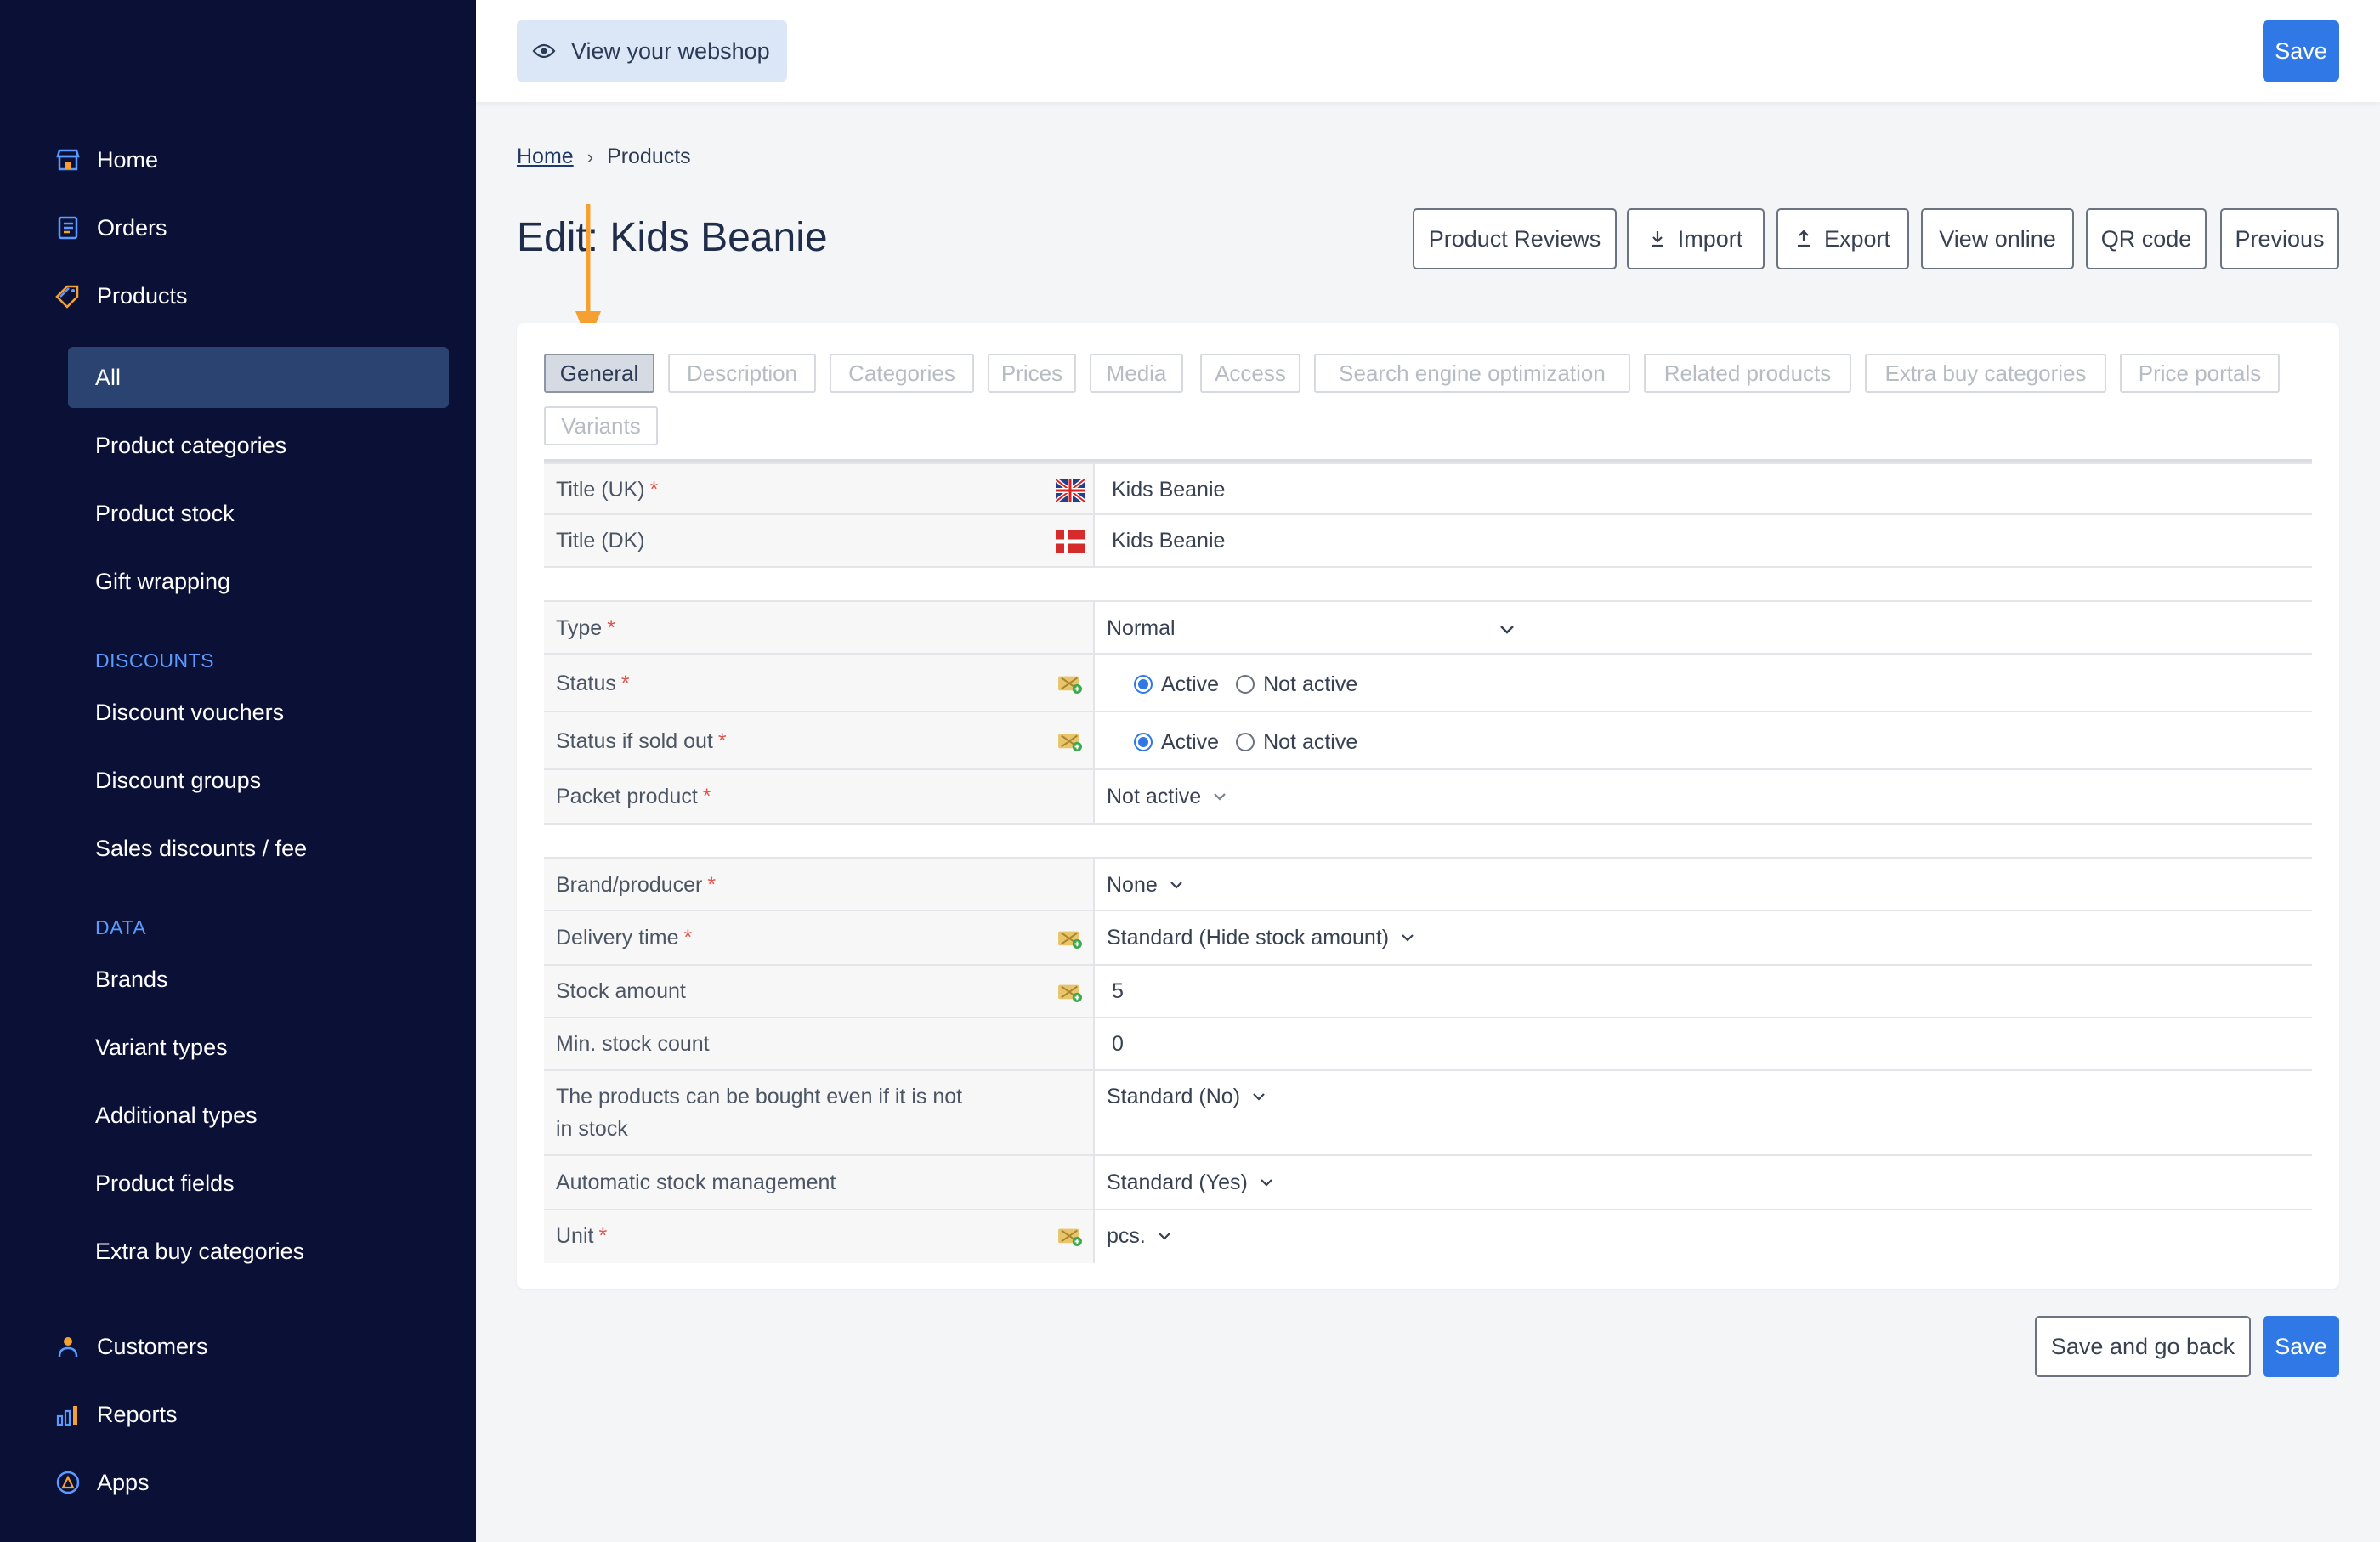  Describe the element at coordinates (1176, 685) in the screenshot. I see `status-active-option: Active` at that location.